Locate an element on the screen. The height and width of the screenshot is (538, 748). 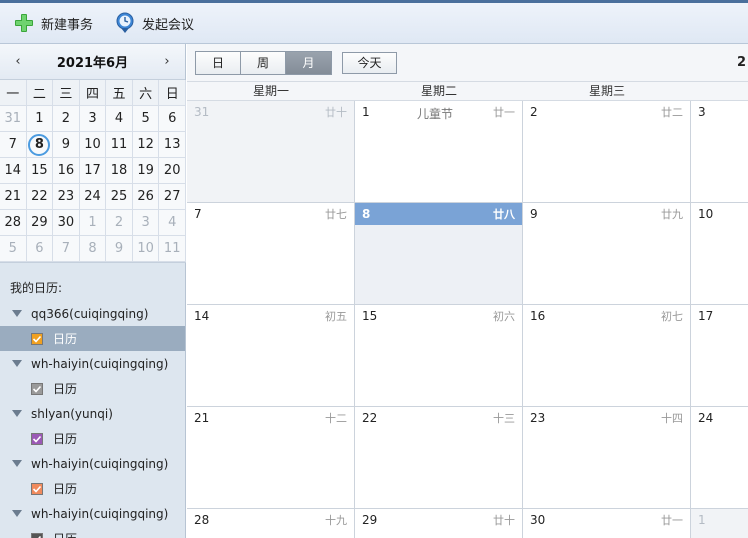
day-cell-header: 30 廿一 is located at coordinates (606, 520).